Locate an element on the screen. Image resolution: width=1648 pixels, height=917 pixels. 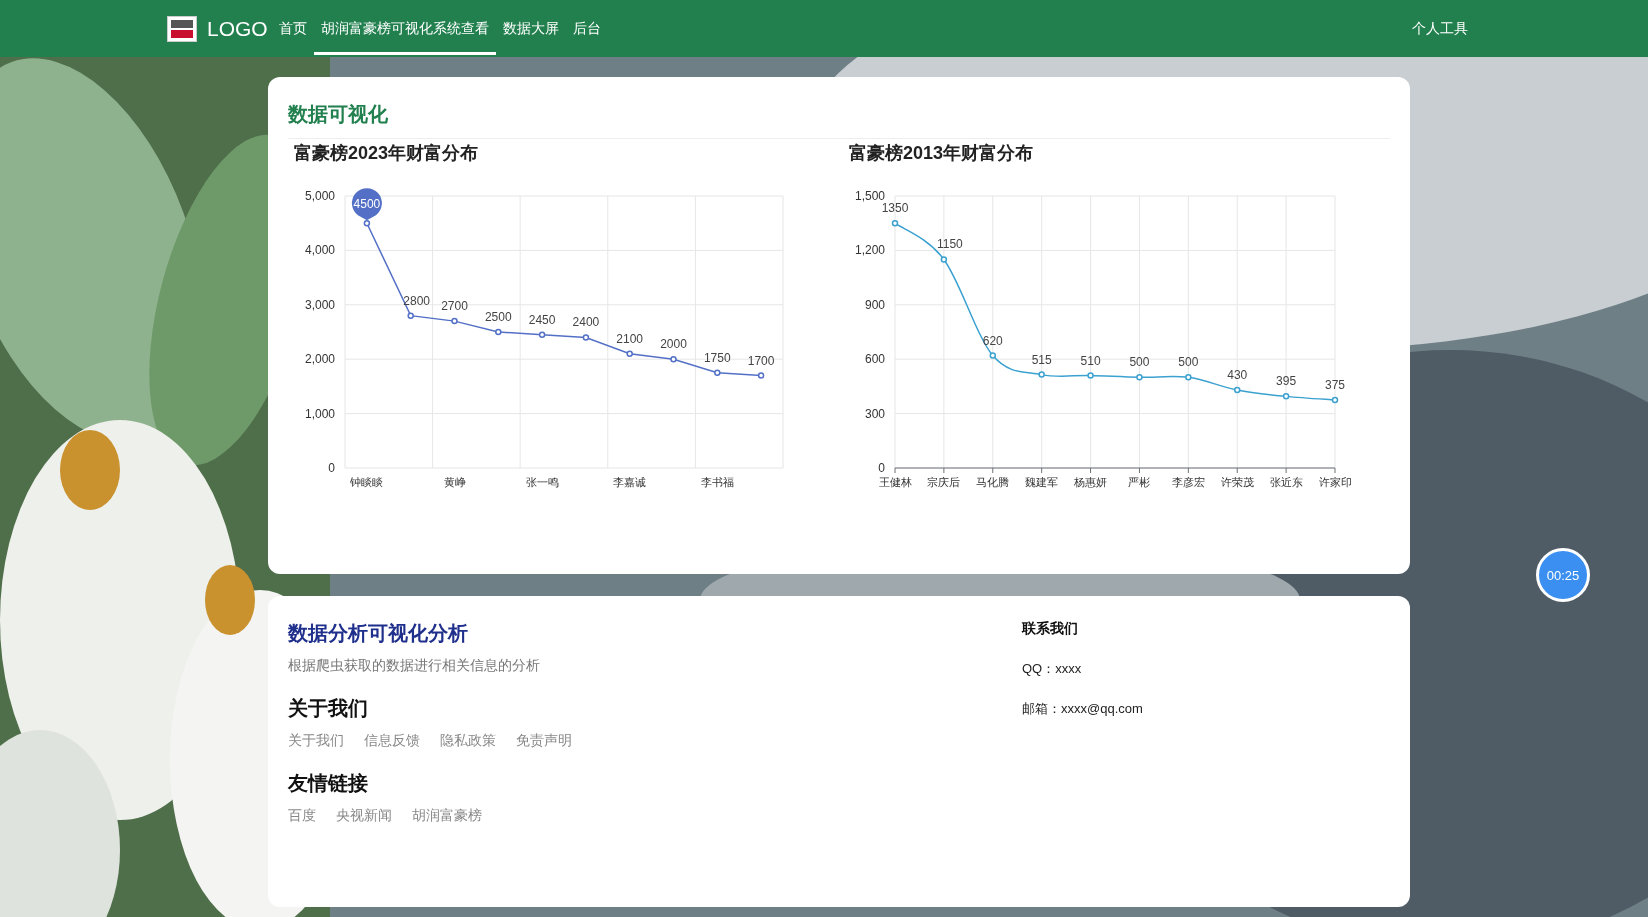
logo-text: LOGO is located at coordinates (237, 28).